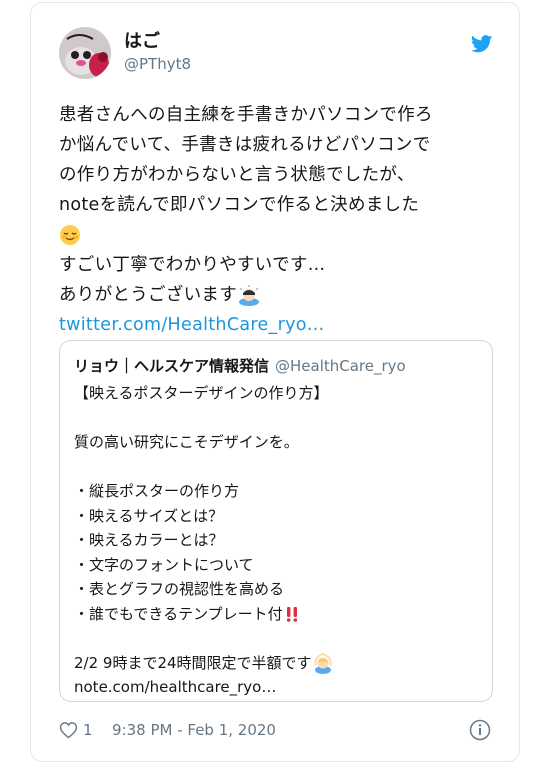 This screenshot has height=762, width=550. What do you see at coordinates (88, 730) in the screenshot?
I see `like-count: 1` at bounding box center [88, 730].